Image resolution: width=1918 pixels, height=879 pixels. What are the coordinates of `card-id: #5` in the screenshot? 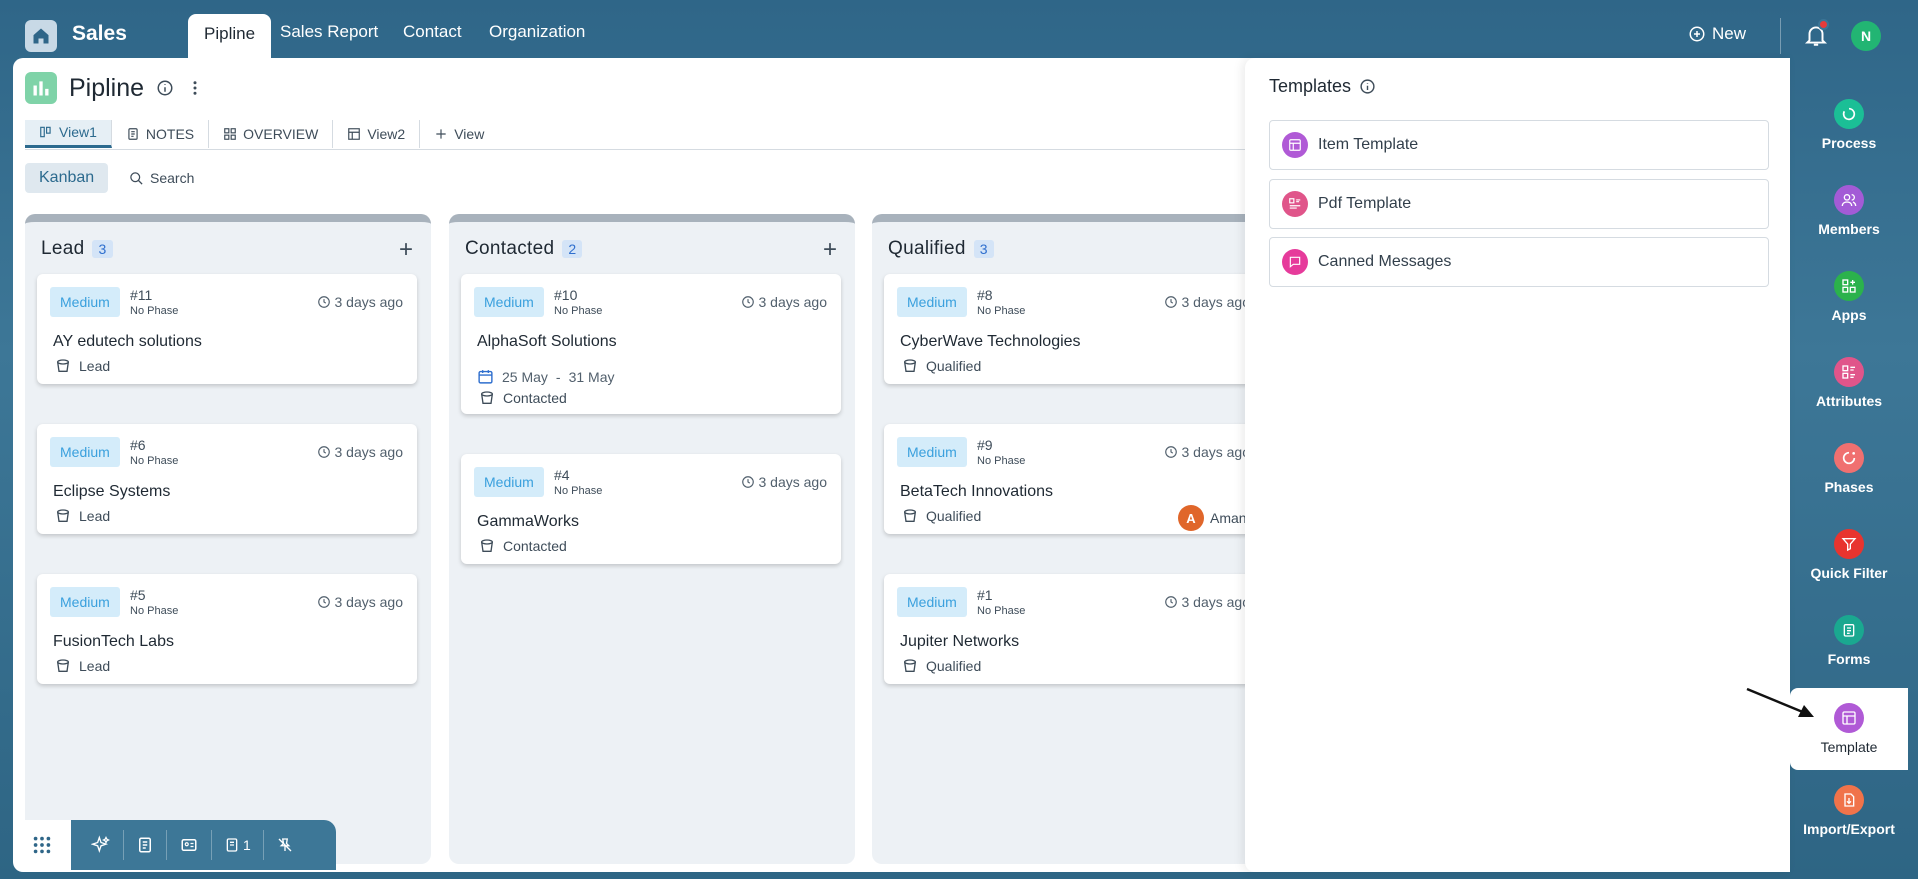 It's located at (138, 595).